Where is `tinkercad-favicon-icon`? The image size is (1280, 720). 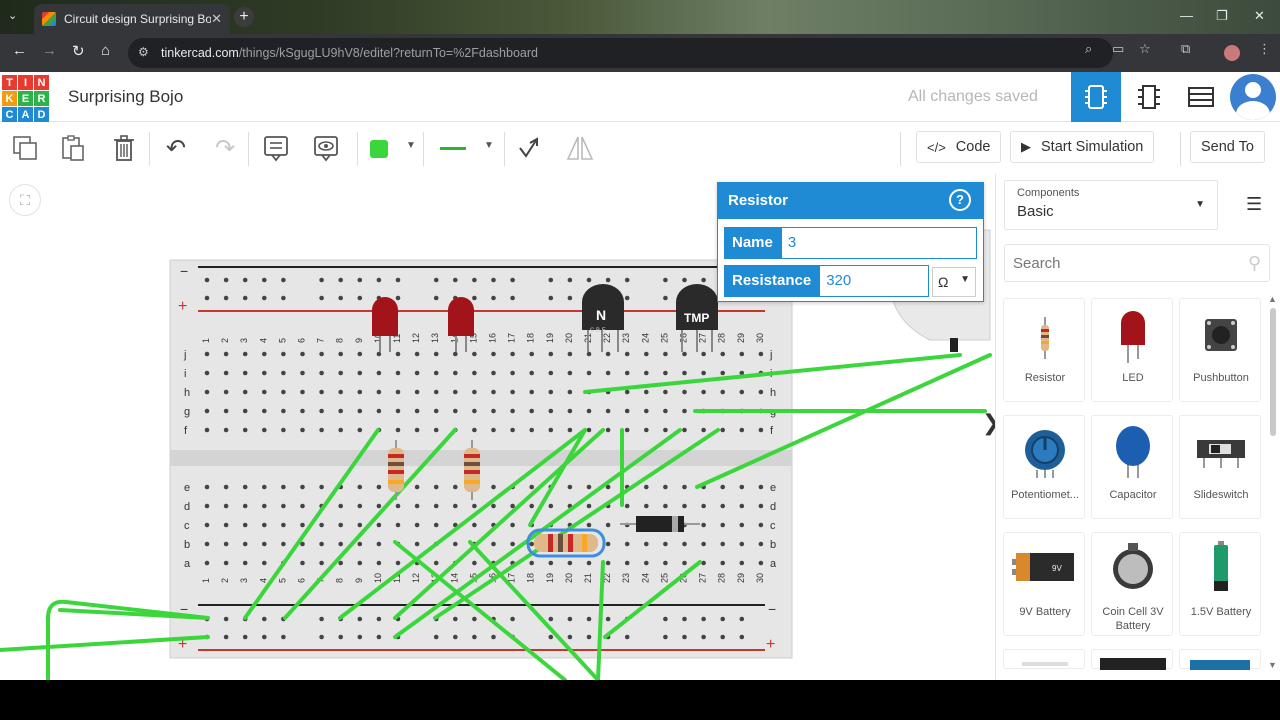 tinkercad-favicon-icon is located at coordinates (49, 19).